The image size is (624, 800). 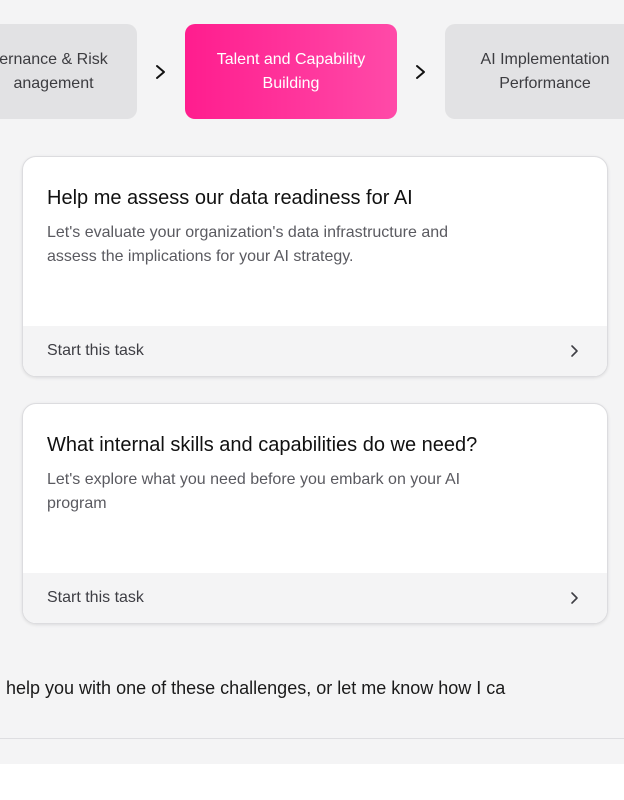 I want to click on card-title: Help me assess our data readiness for AI, so click(x=230, y=198).